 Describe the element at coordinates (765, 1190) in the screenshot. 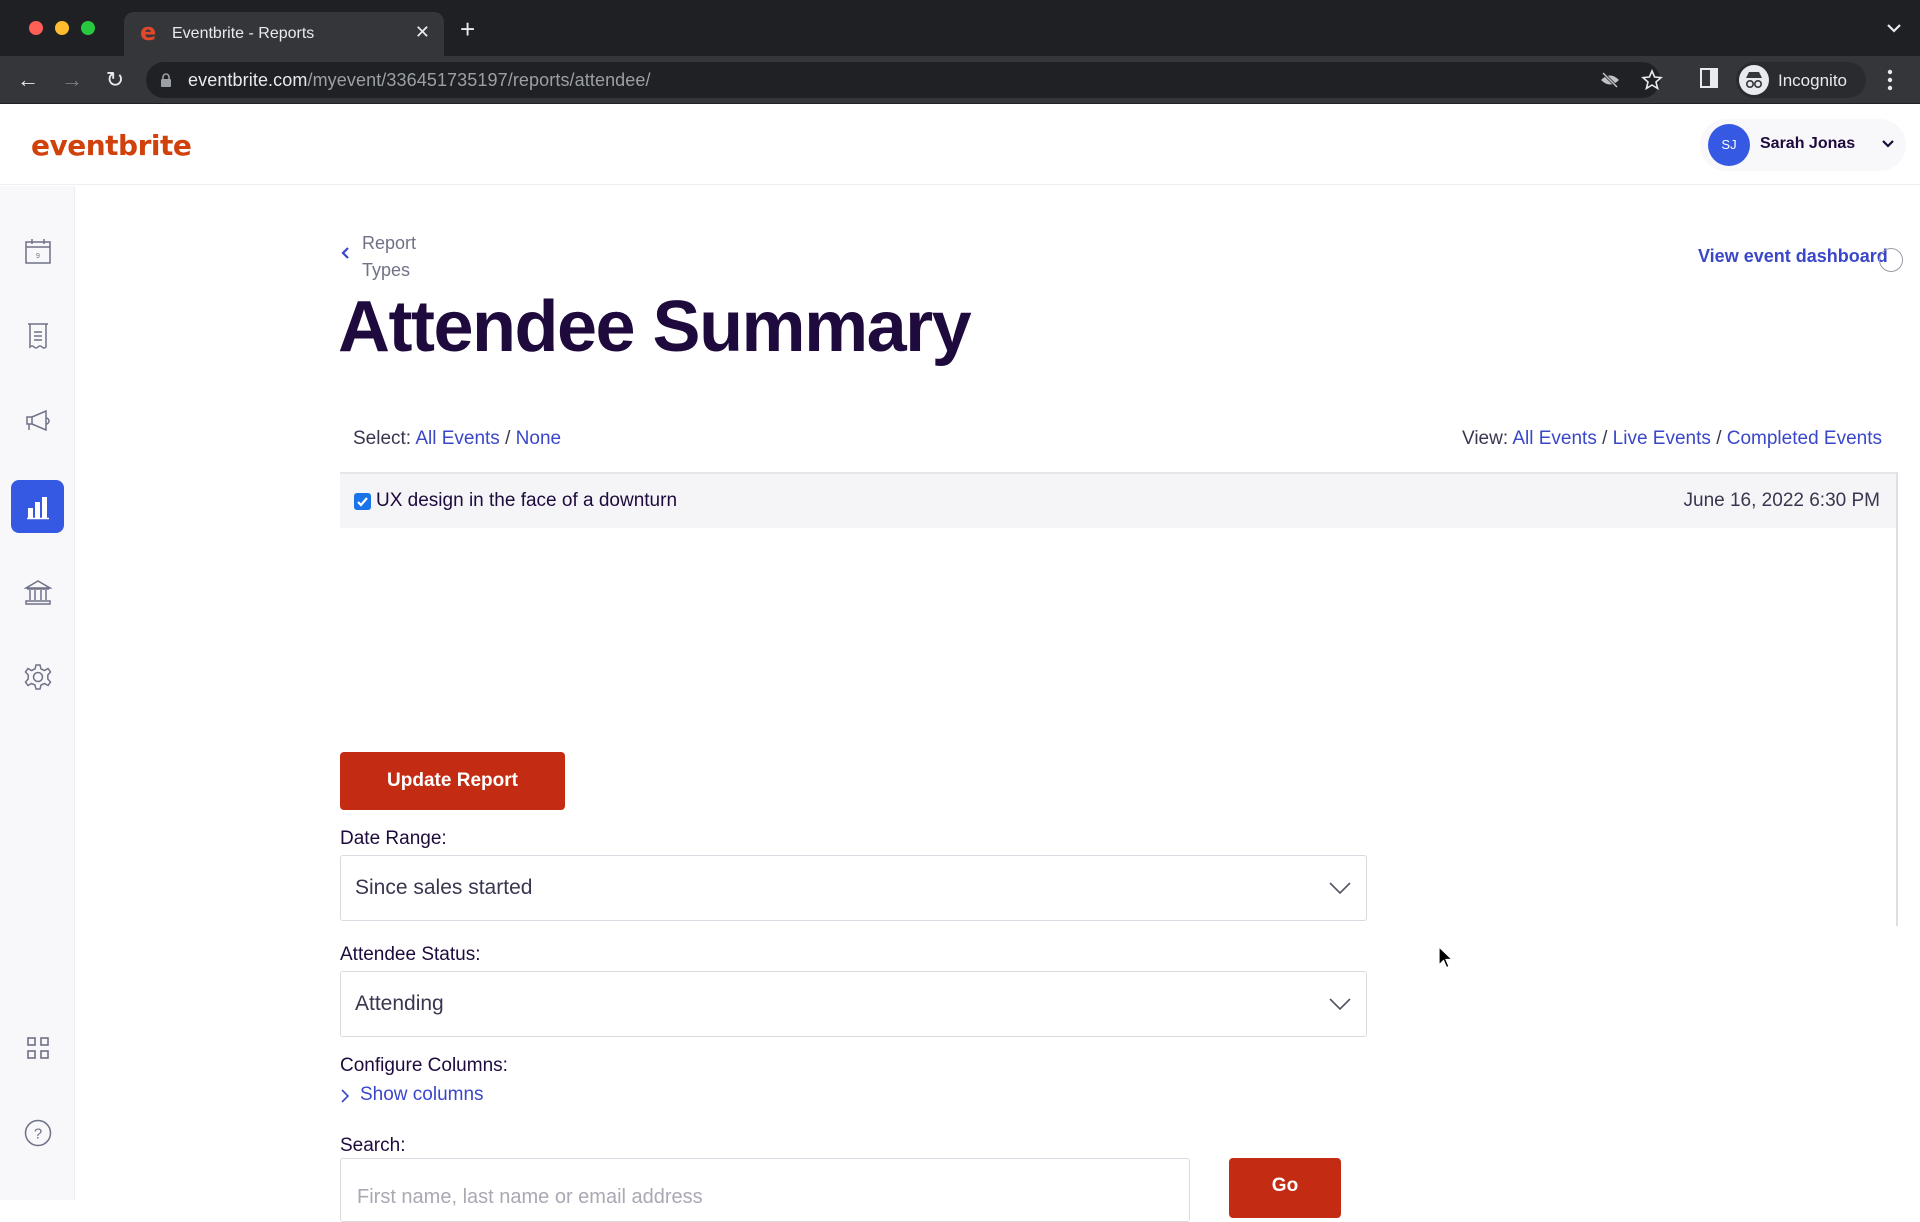

I see `search-input` at that location.